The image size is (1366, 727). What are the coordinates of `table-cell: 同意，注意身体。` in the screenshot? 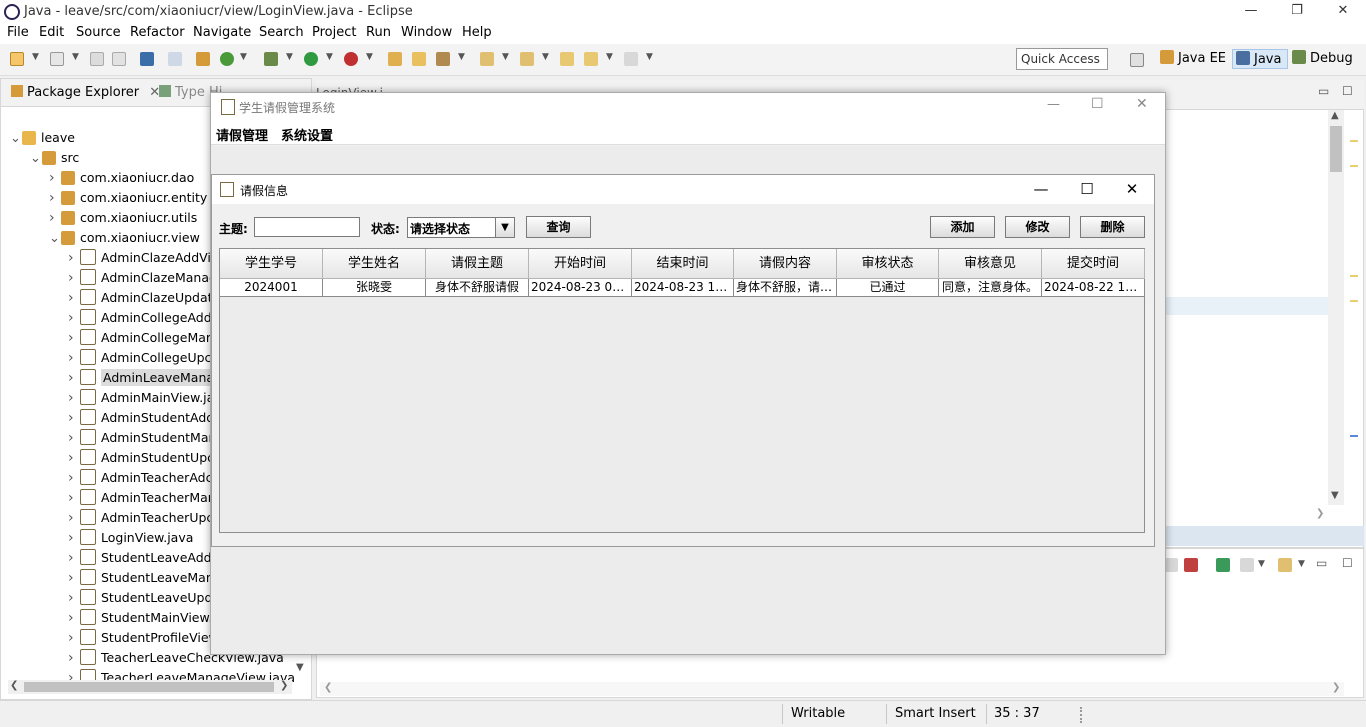 It's located at (990, 288).